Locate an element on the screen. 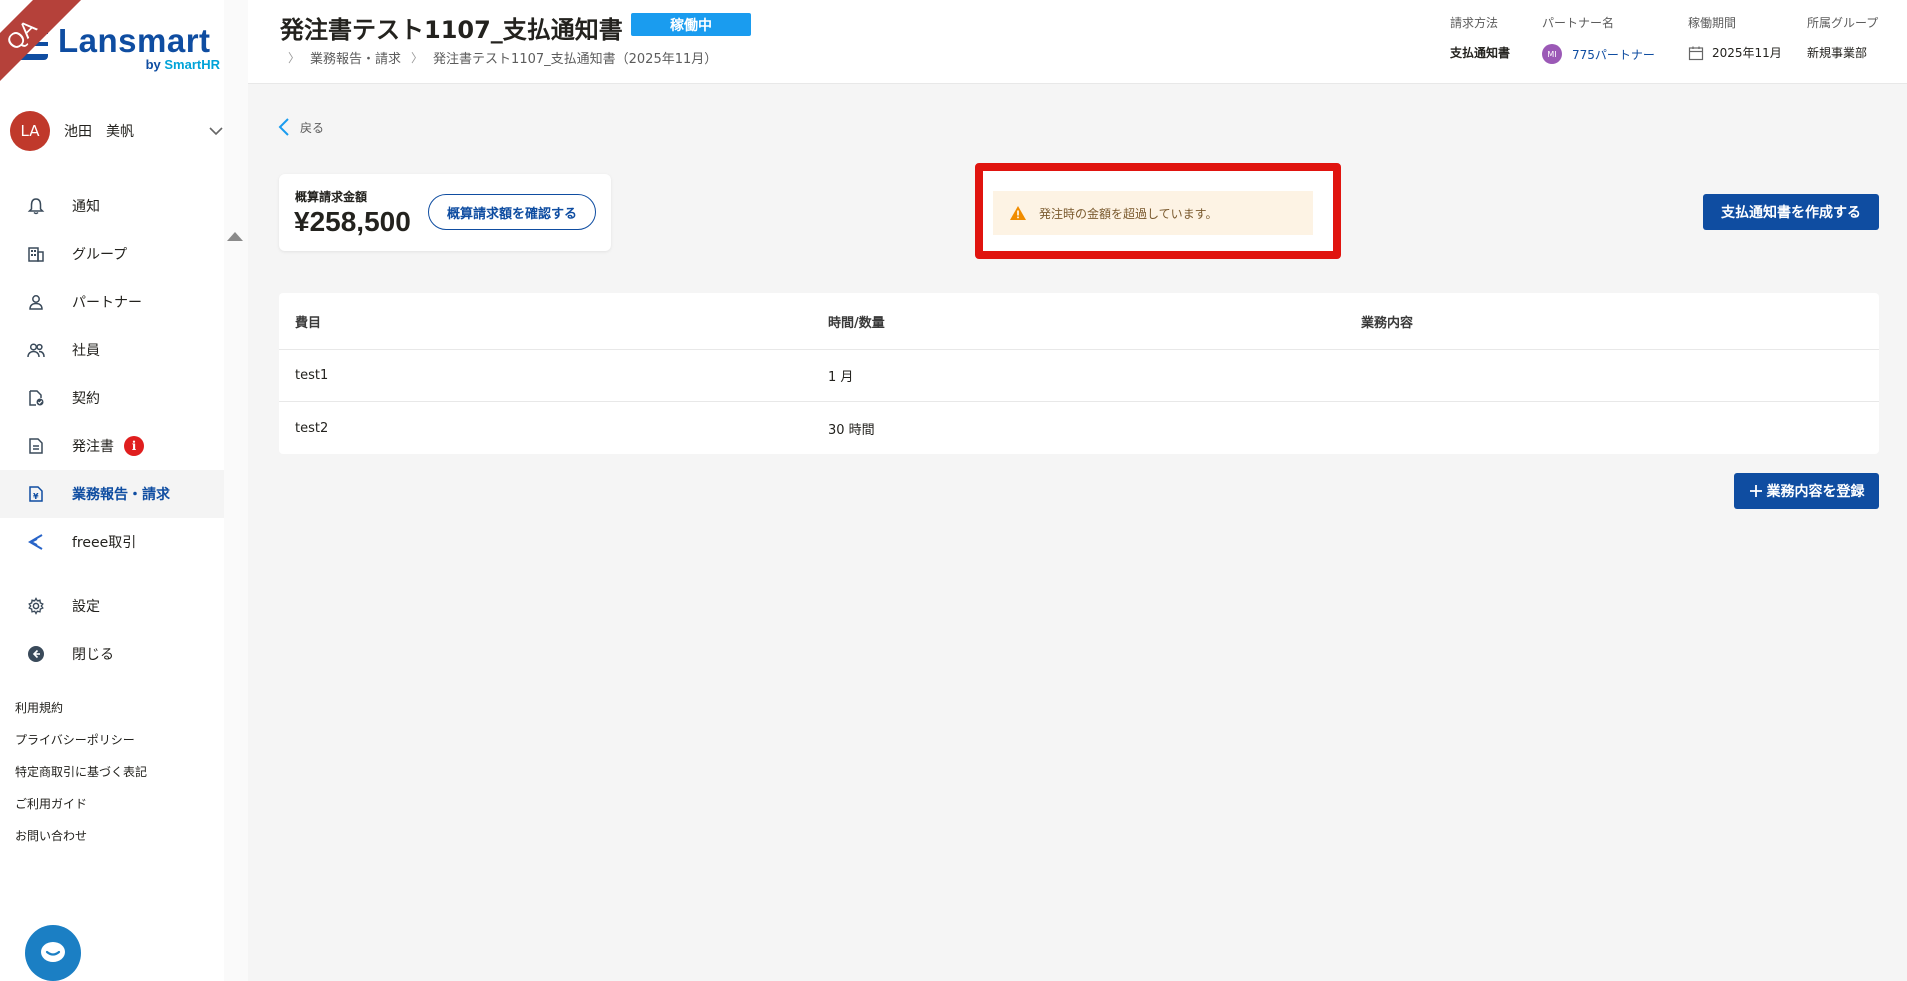 The image size is (1907, 981). sidebar-item-label: 閉じる is located at coordinates (93, 655).